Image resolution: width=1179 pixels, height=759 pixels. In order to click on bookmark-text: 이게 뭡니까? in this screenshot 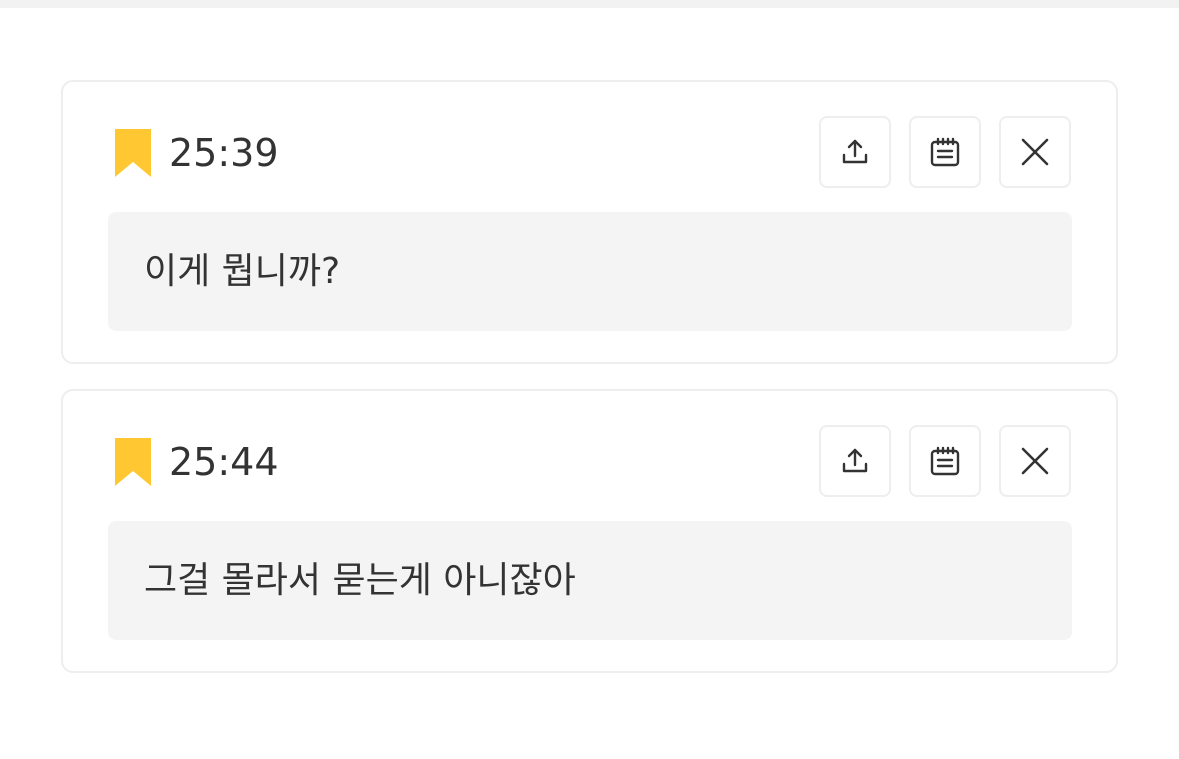, I will do `click(242, 271)`.